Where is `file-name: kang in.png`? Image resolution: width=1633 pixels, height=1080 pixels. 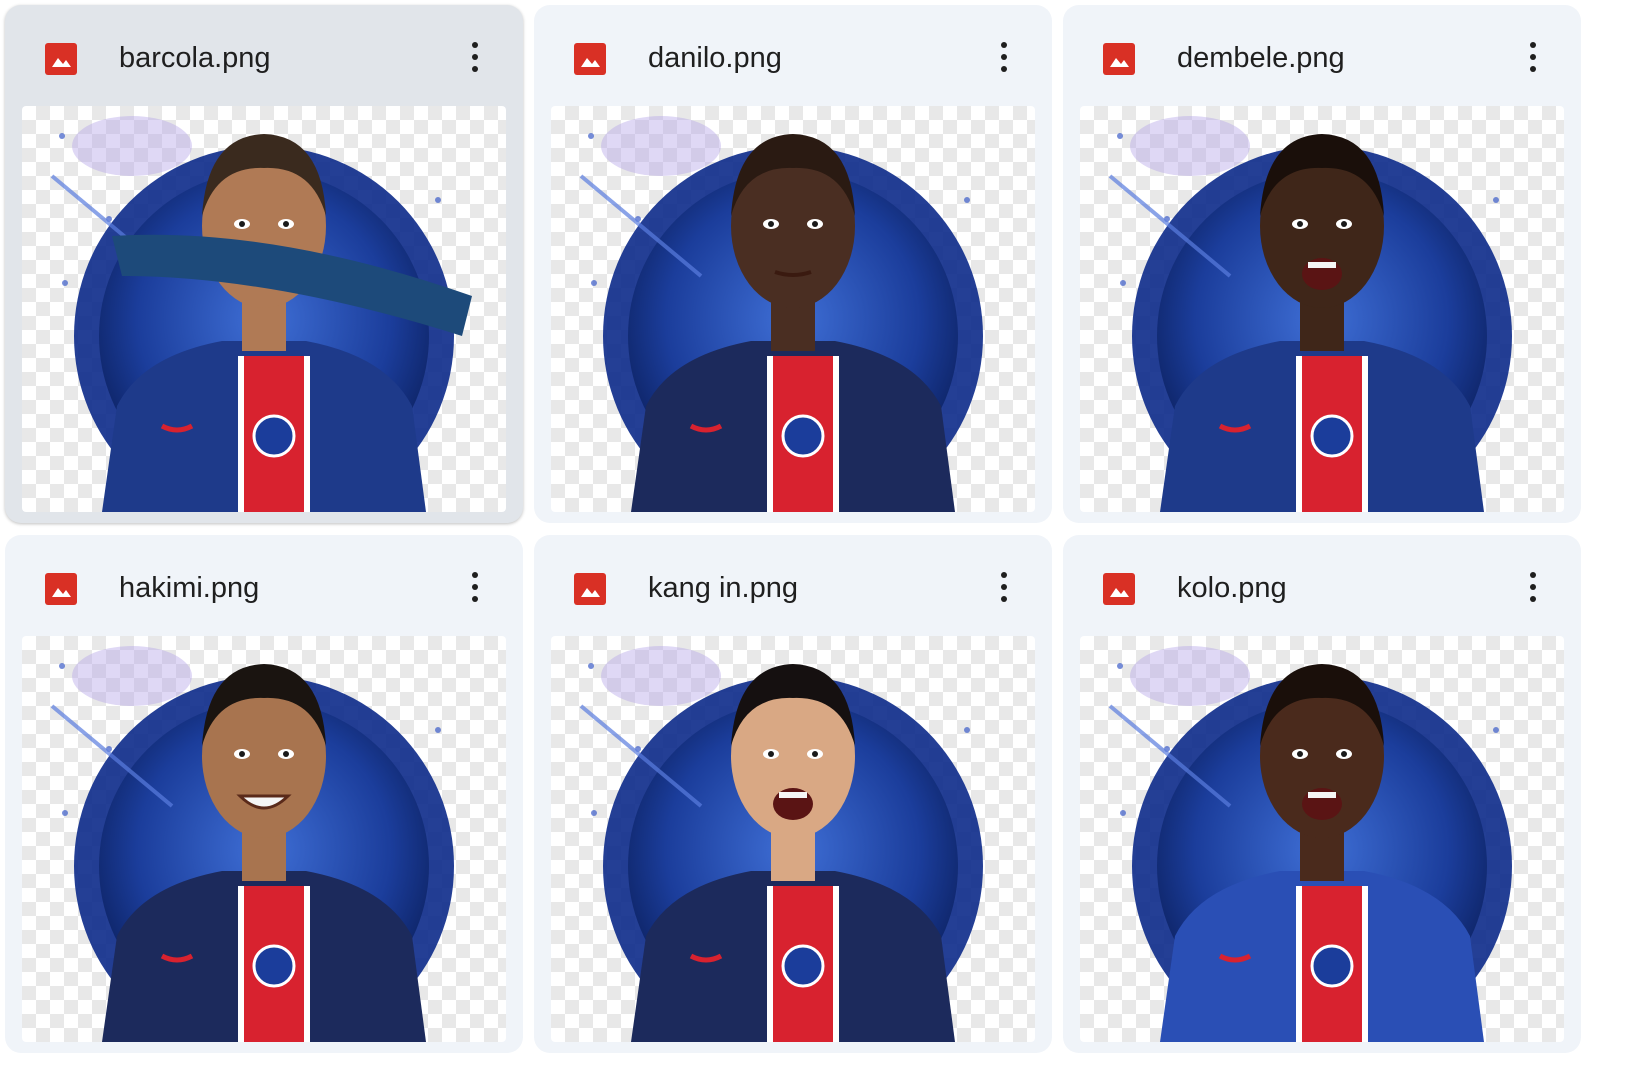 file-name: kang in.png is located at coordinates (723, 588).